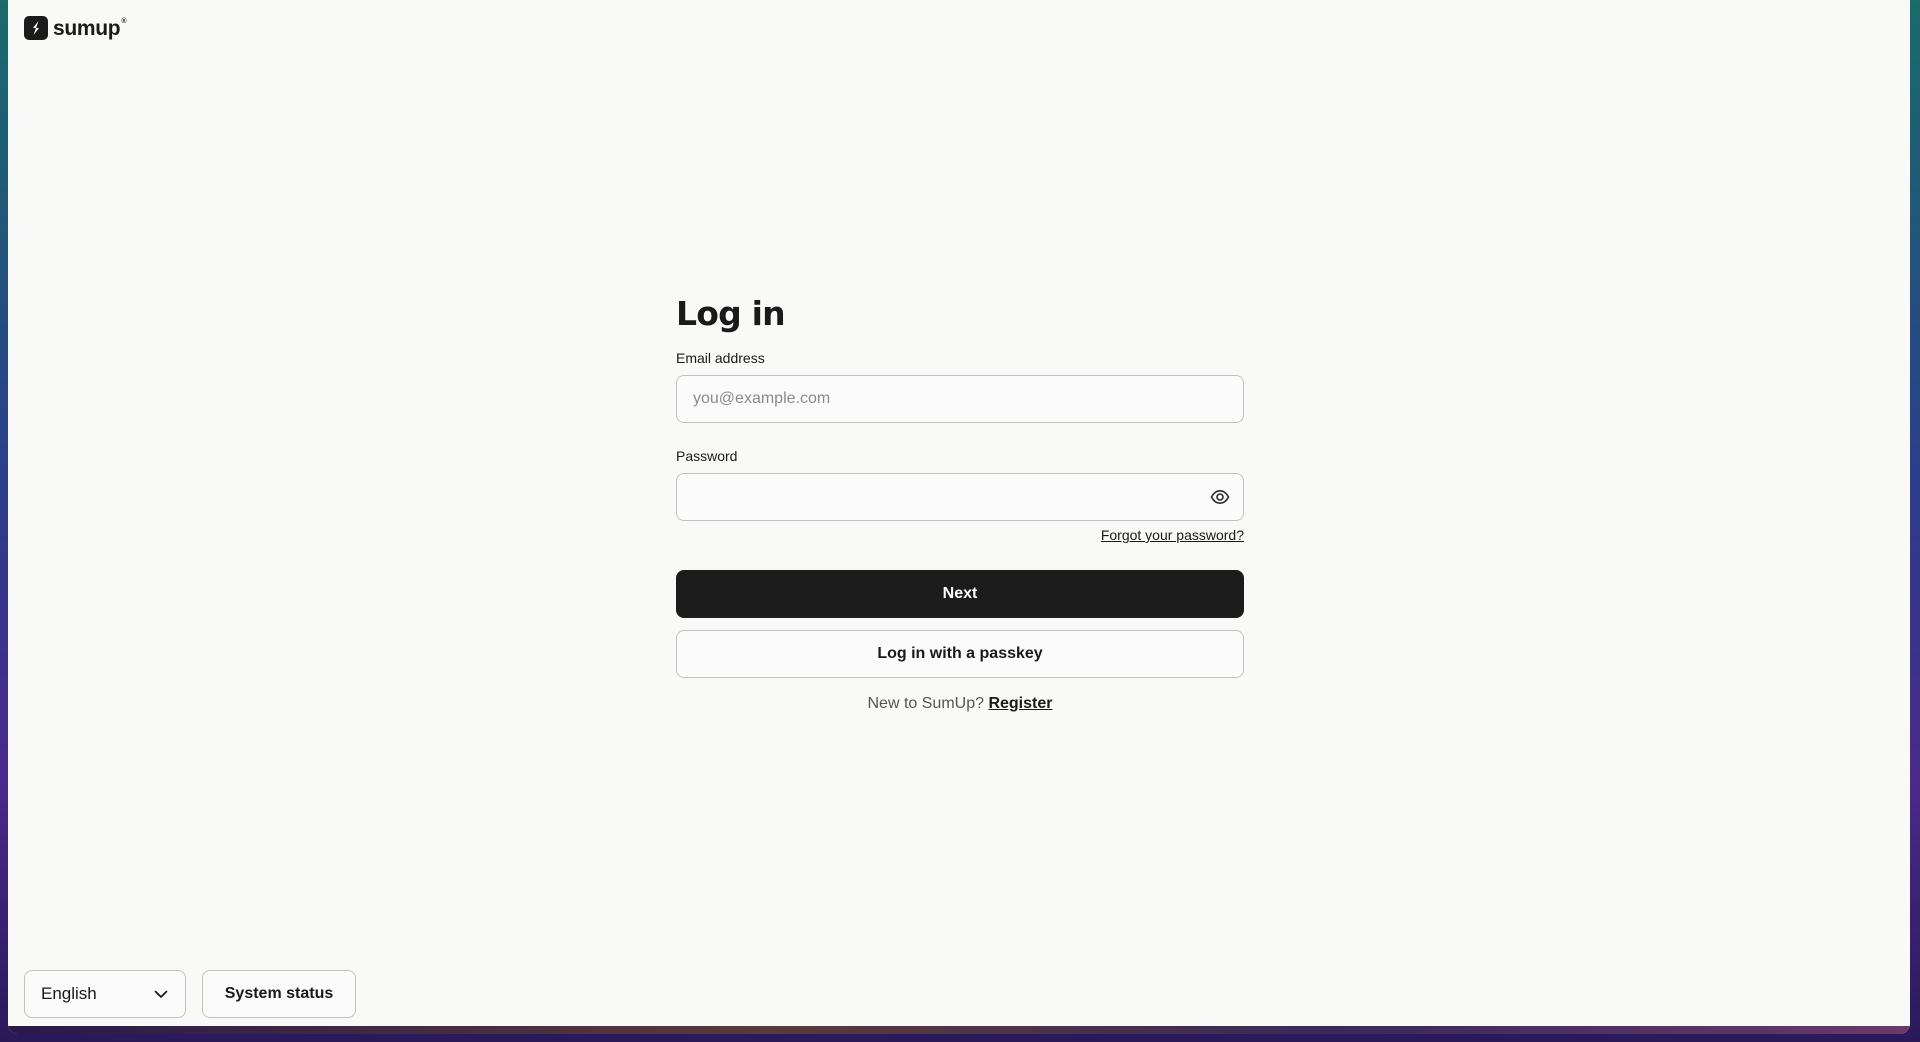 This screenshot has height=1042, width=1920. I want to click on email-label: Email address, so click(720, 358).